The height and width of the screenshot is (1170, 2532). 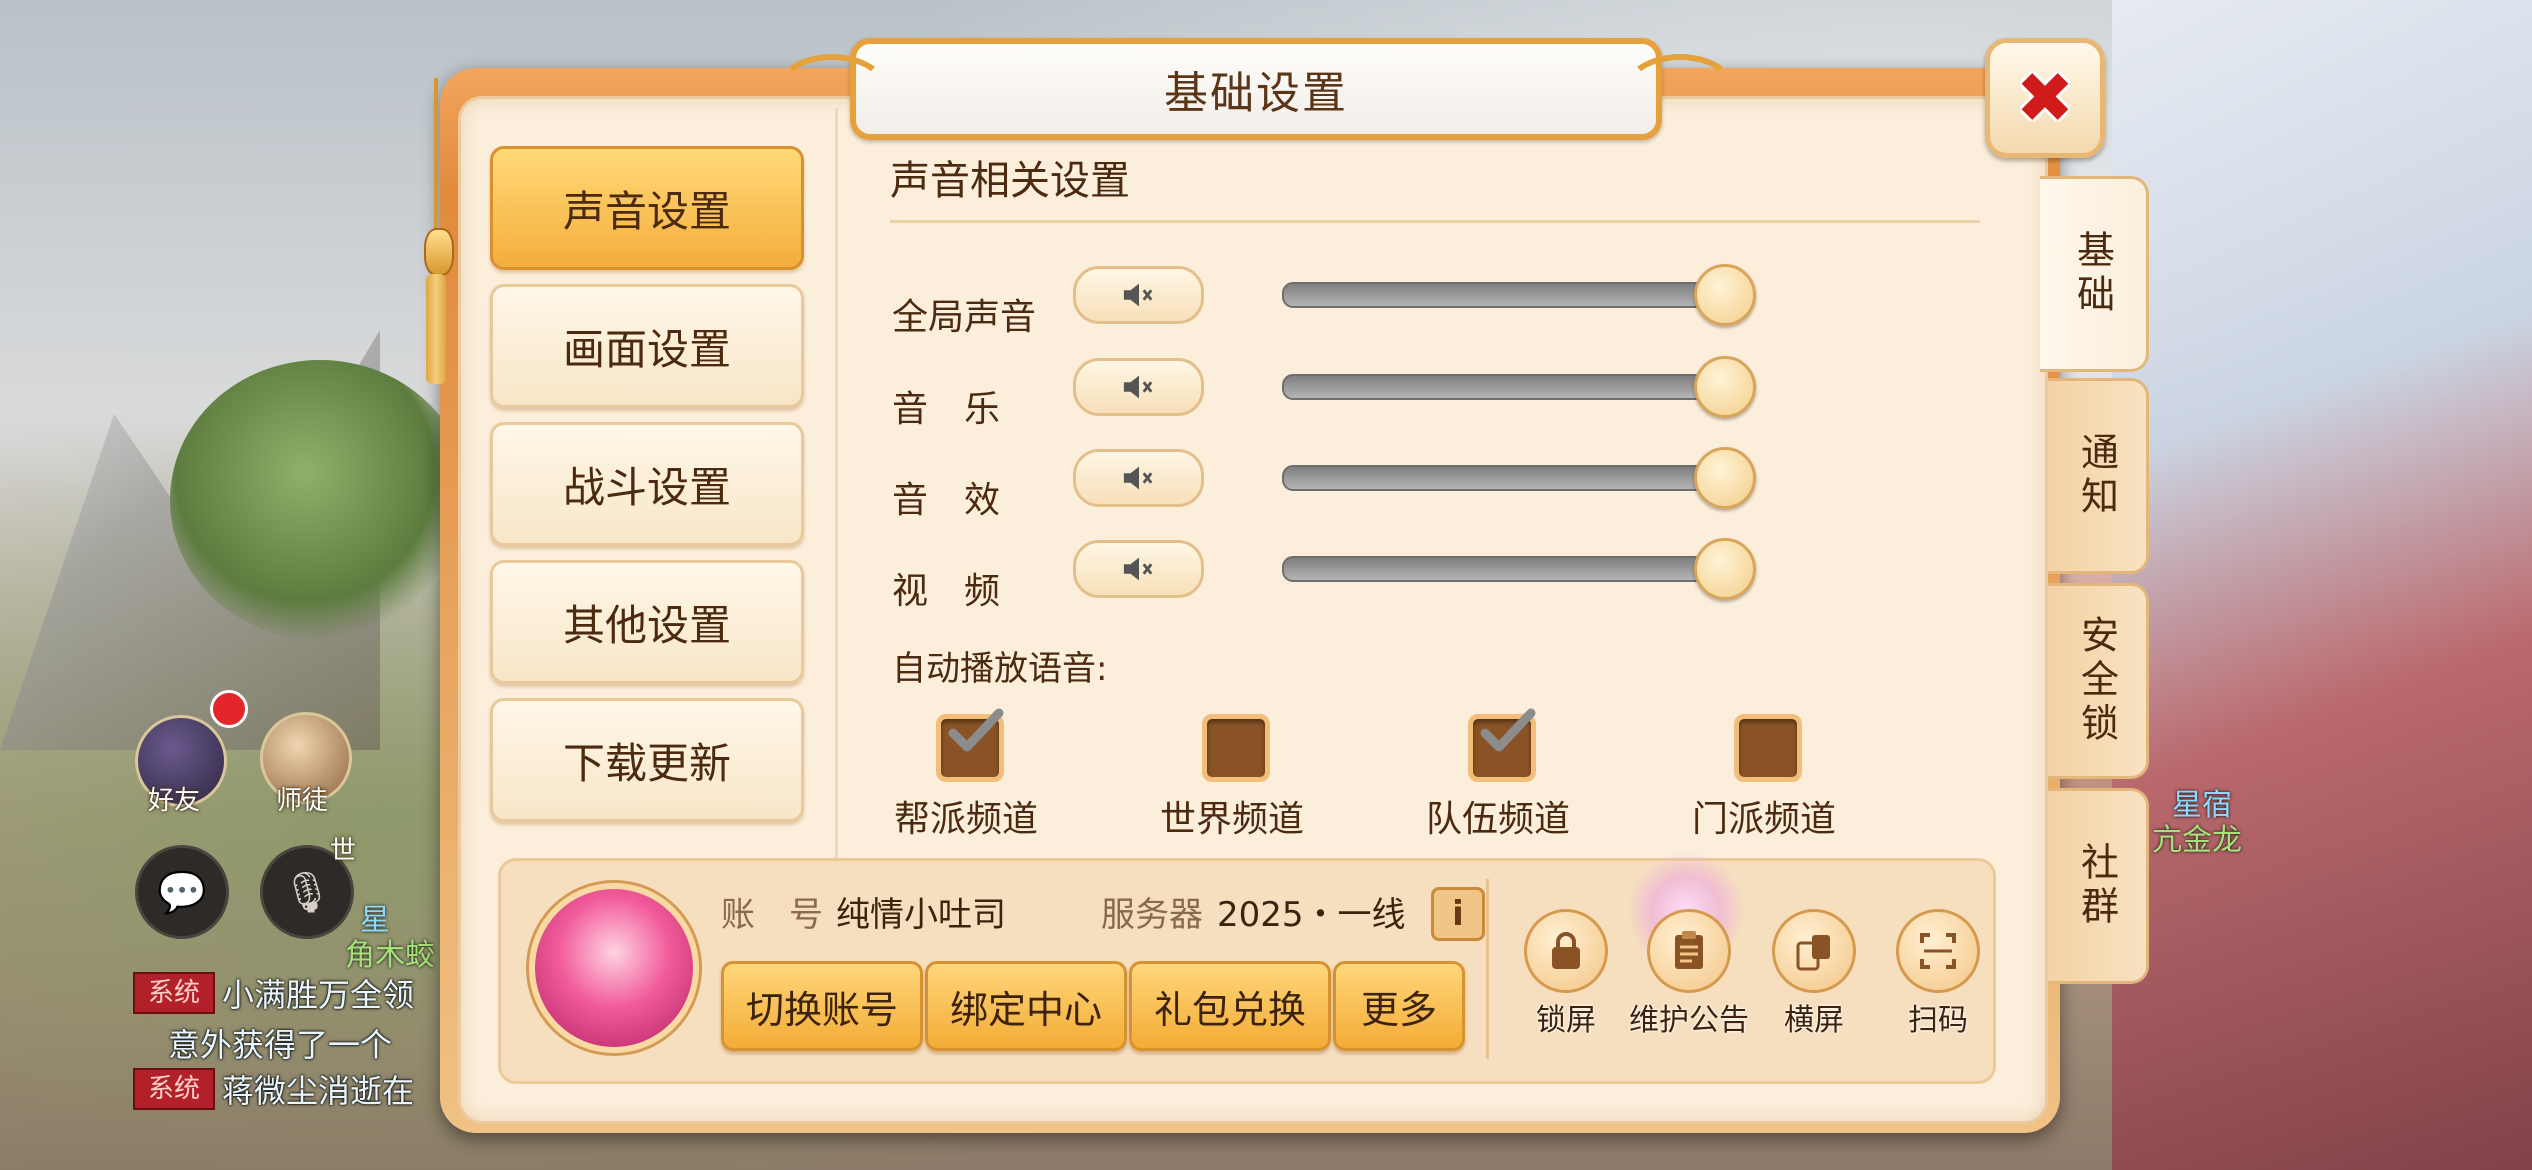 What do you see at coordinates (647, 622) in the screenshot?
I see `menu-other-settings: 其他设置` at bounding box center [647, 622].